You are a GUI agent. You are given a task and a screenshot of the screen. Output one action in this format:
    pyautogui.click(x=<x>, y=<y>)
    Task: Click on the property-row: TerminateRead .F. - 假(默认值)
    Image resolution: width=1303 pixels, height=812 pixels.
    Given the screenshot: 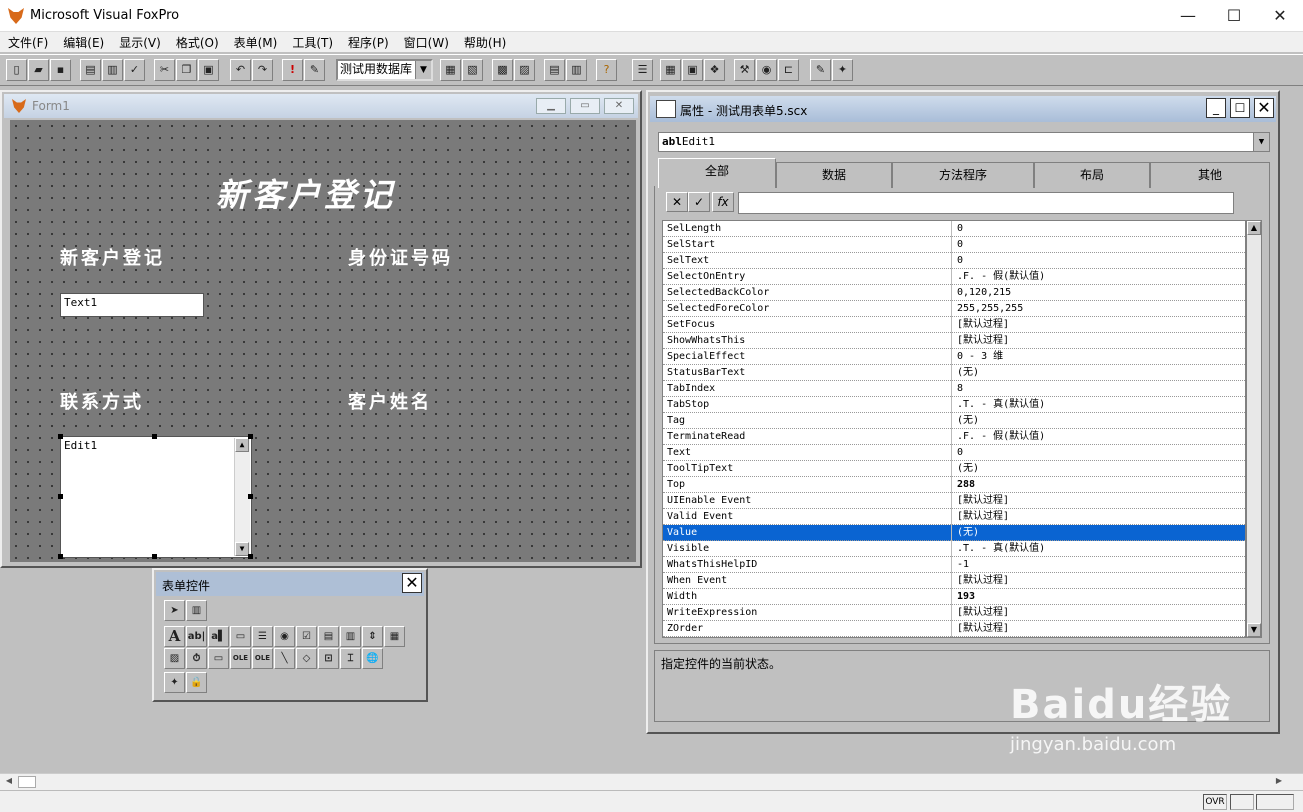 What is the action you would take?
    pyautogui.click(x=954, y=437)
    